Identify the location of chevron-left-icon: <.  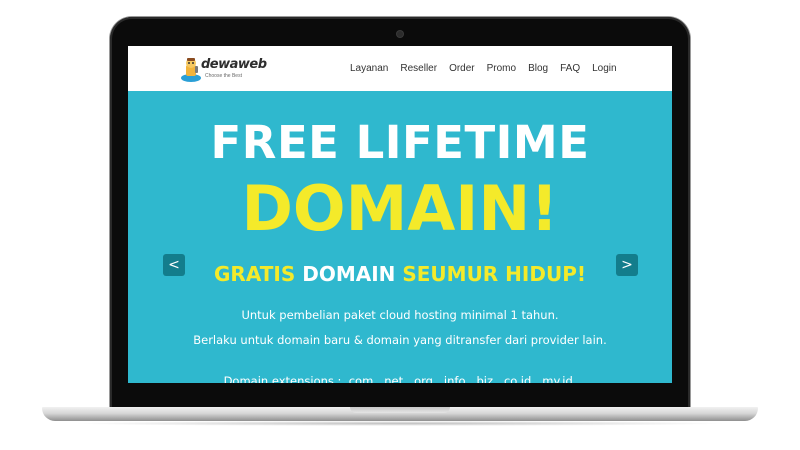
(174, 265).